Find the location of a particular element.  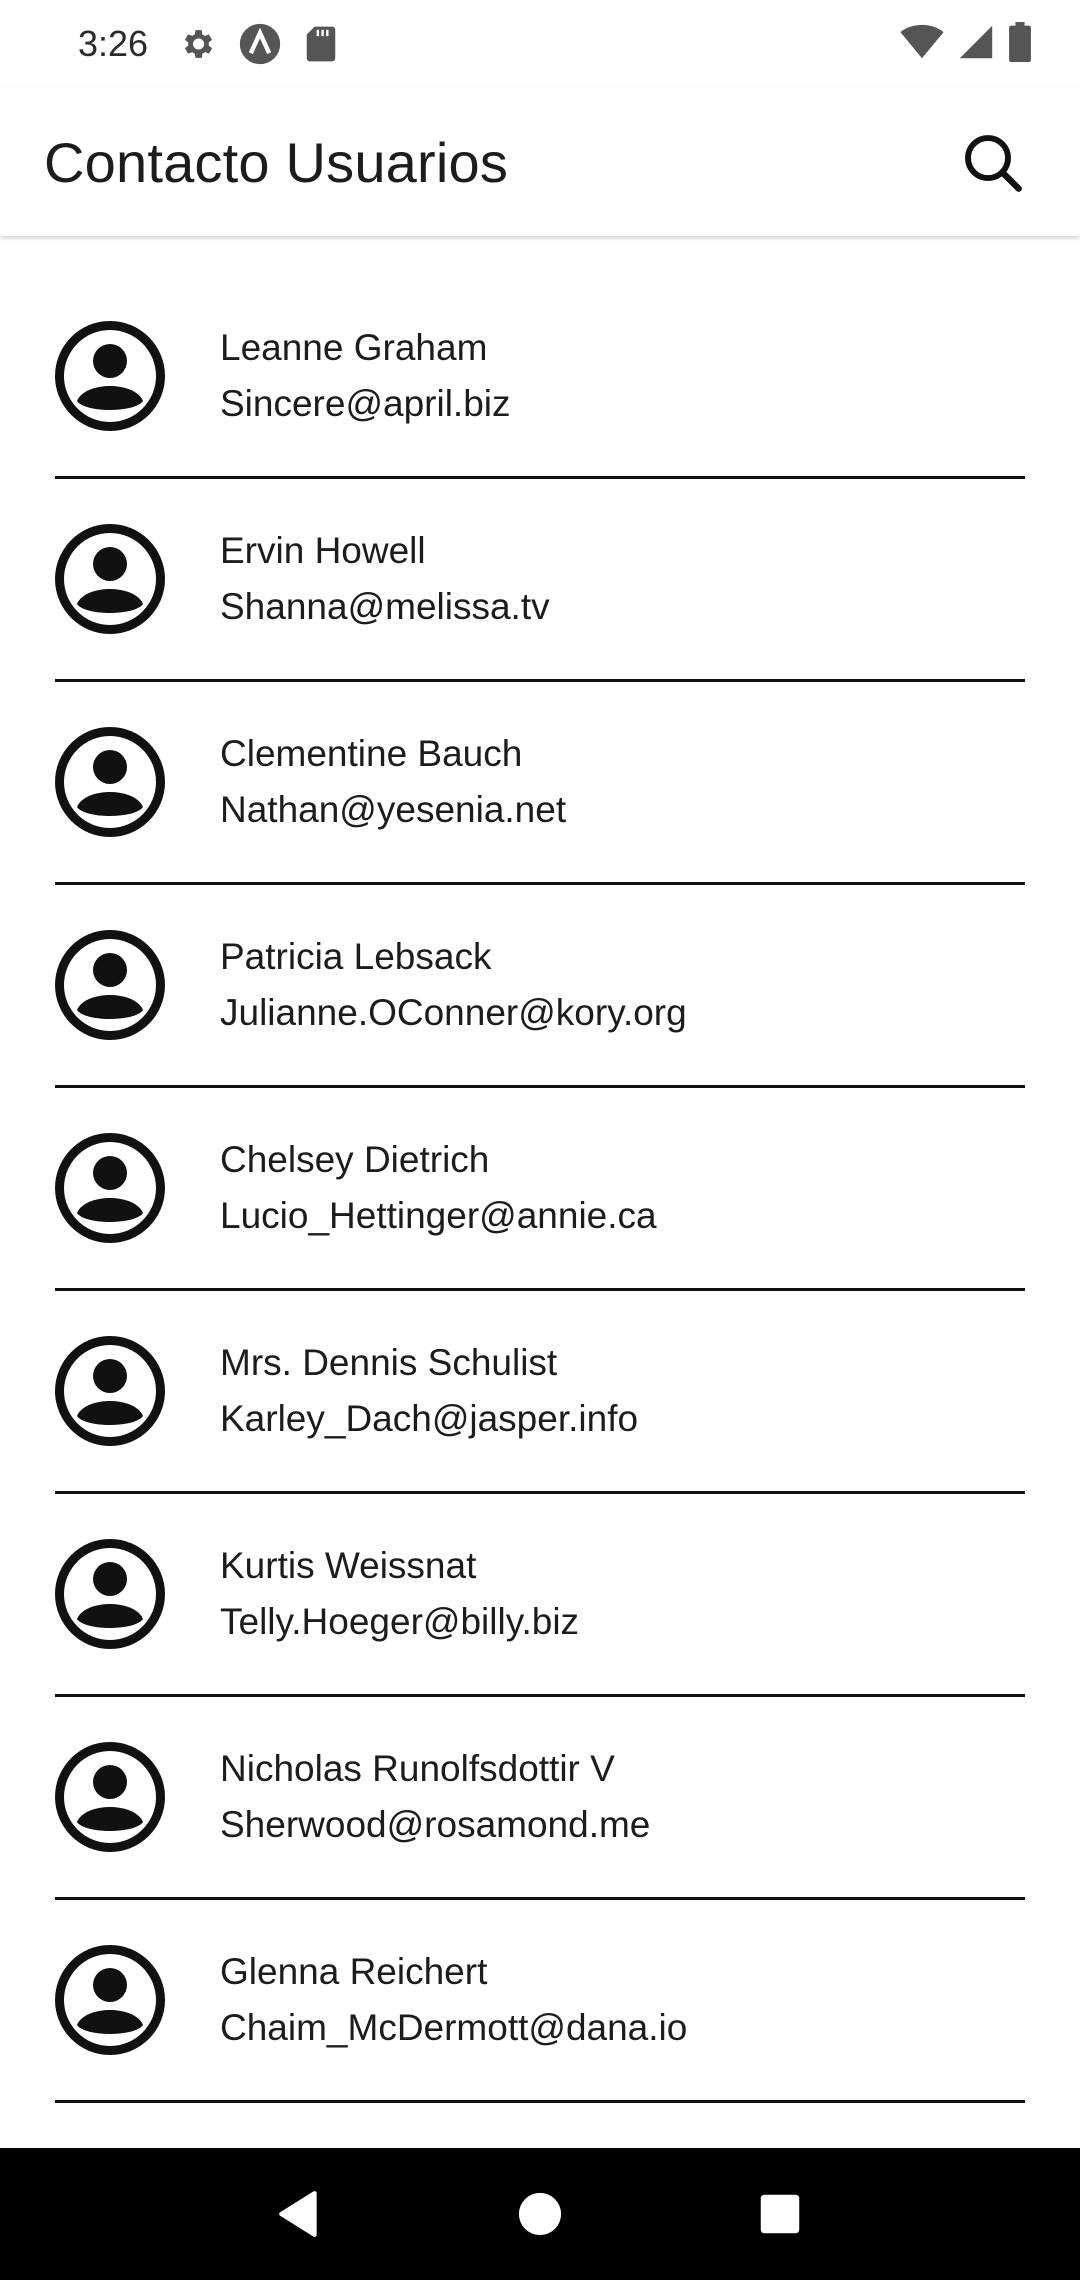

home-icon is located at coordinates (540, 2214).